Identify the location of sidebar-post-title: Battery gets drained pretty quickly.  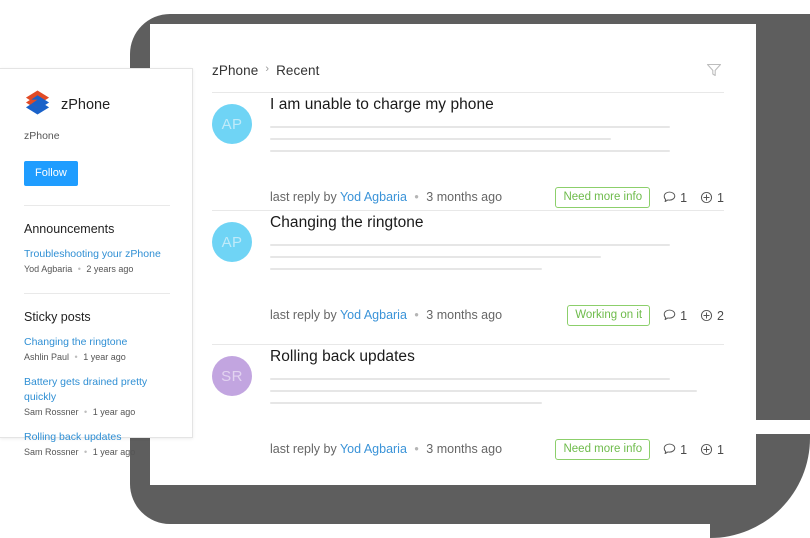
(97, 389).